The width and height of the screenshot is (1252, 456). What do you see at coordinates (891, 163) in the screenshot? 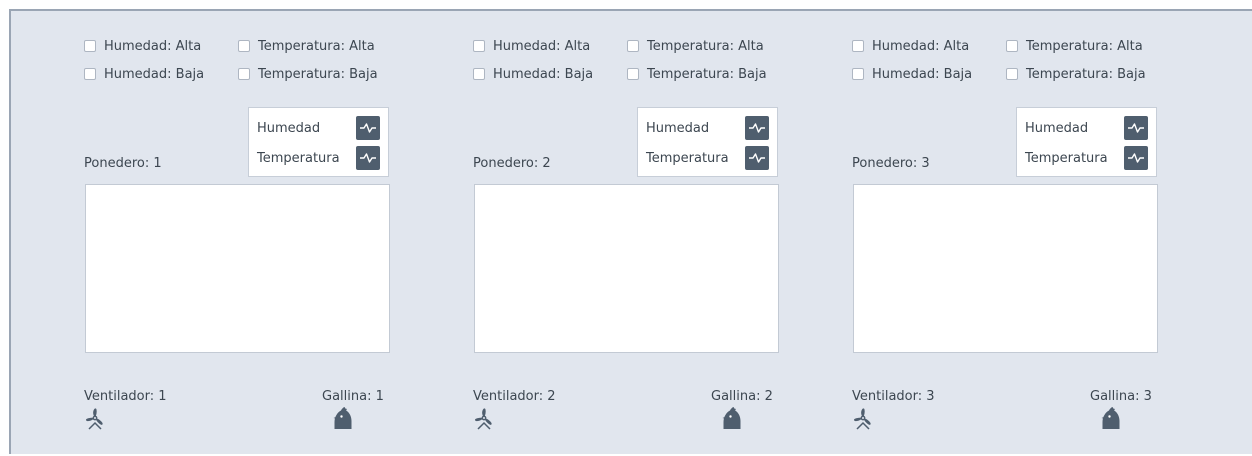
I see `ponedero-label: Ponedero: 3` at bounding box center [891, 163].